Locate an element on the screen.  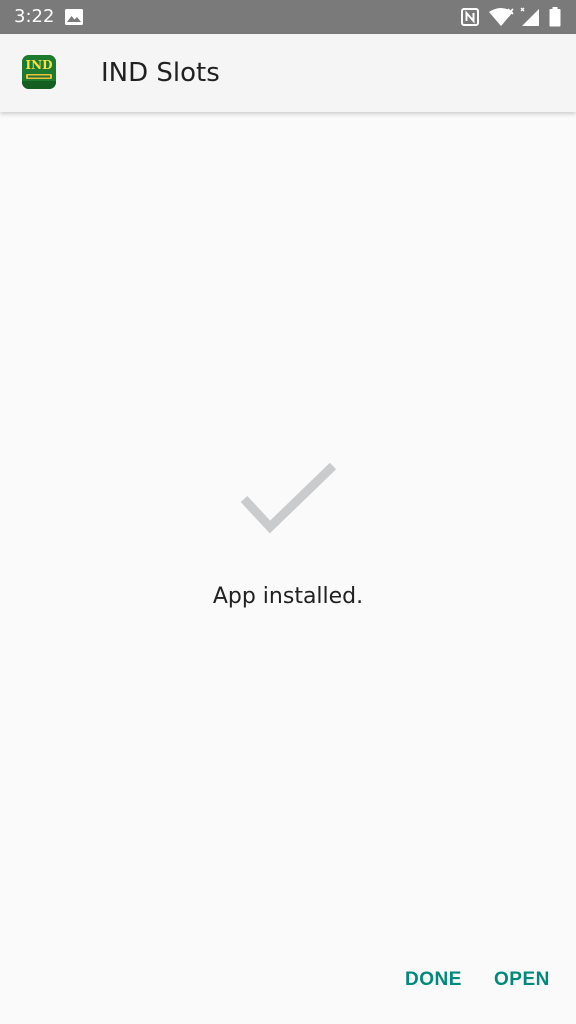
ind-slots-app-icon: IND is located at coordinates (39, 72).